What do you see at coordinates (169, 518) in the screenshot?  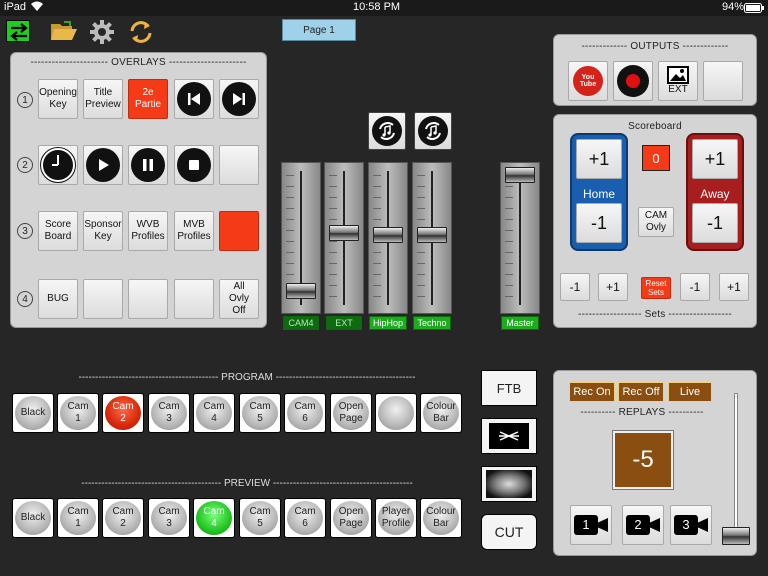 I see `preview-cam3-button: Cam 3` at bounding box center [169, 518].